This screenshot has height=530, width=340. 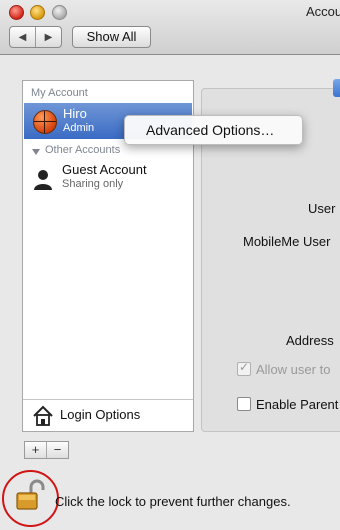 What do you see at coordinates (244, 404) in the screenshot?
I see `enable-parental-checkbox` at bounding box center [244, 404].